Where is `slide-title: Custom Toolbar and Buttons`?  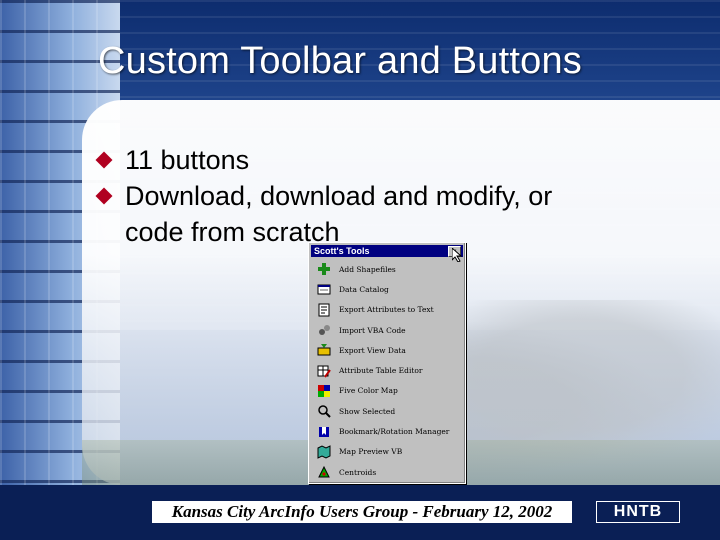
slide-title: Custom Toolbar and Buttons is located at coordinates (340, 61).